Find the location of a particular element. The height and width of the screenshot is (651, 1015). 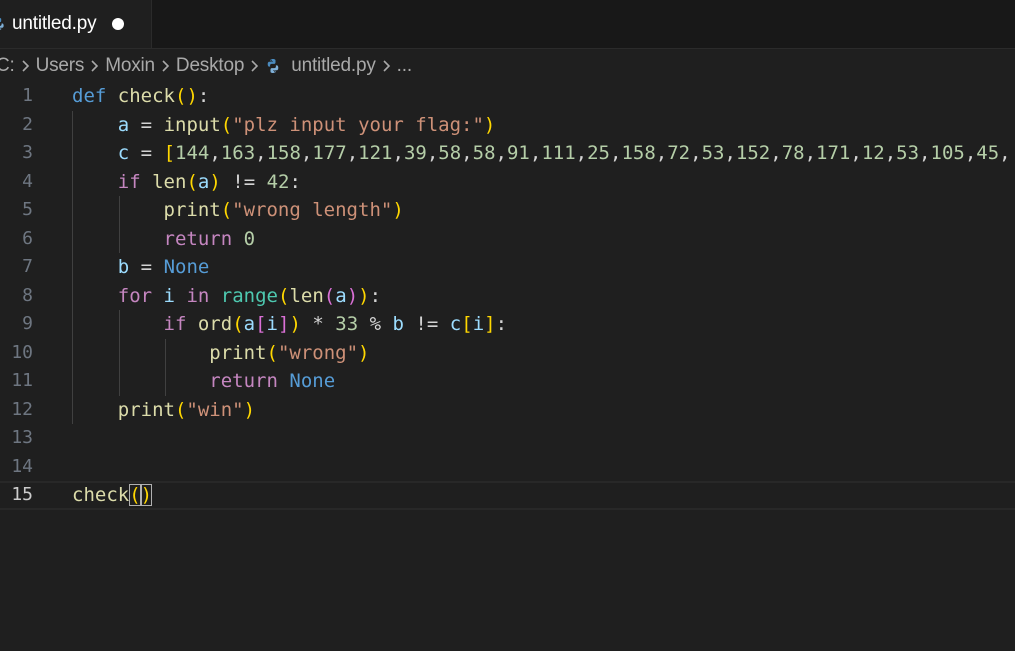

line-number: 14 is located at coordinates (22, 466).